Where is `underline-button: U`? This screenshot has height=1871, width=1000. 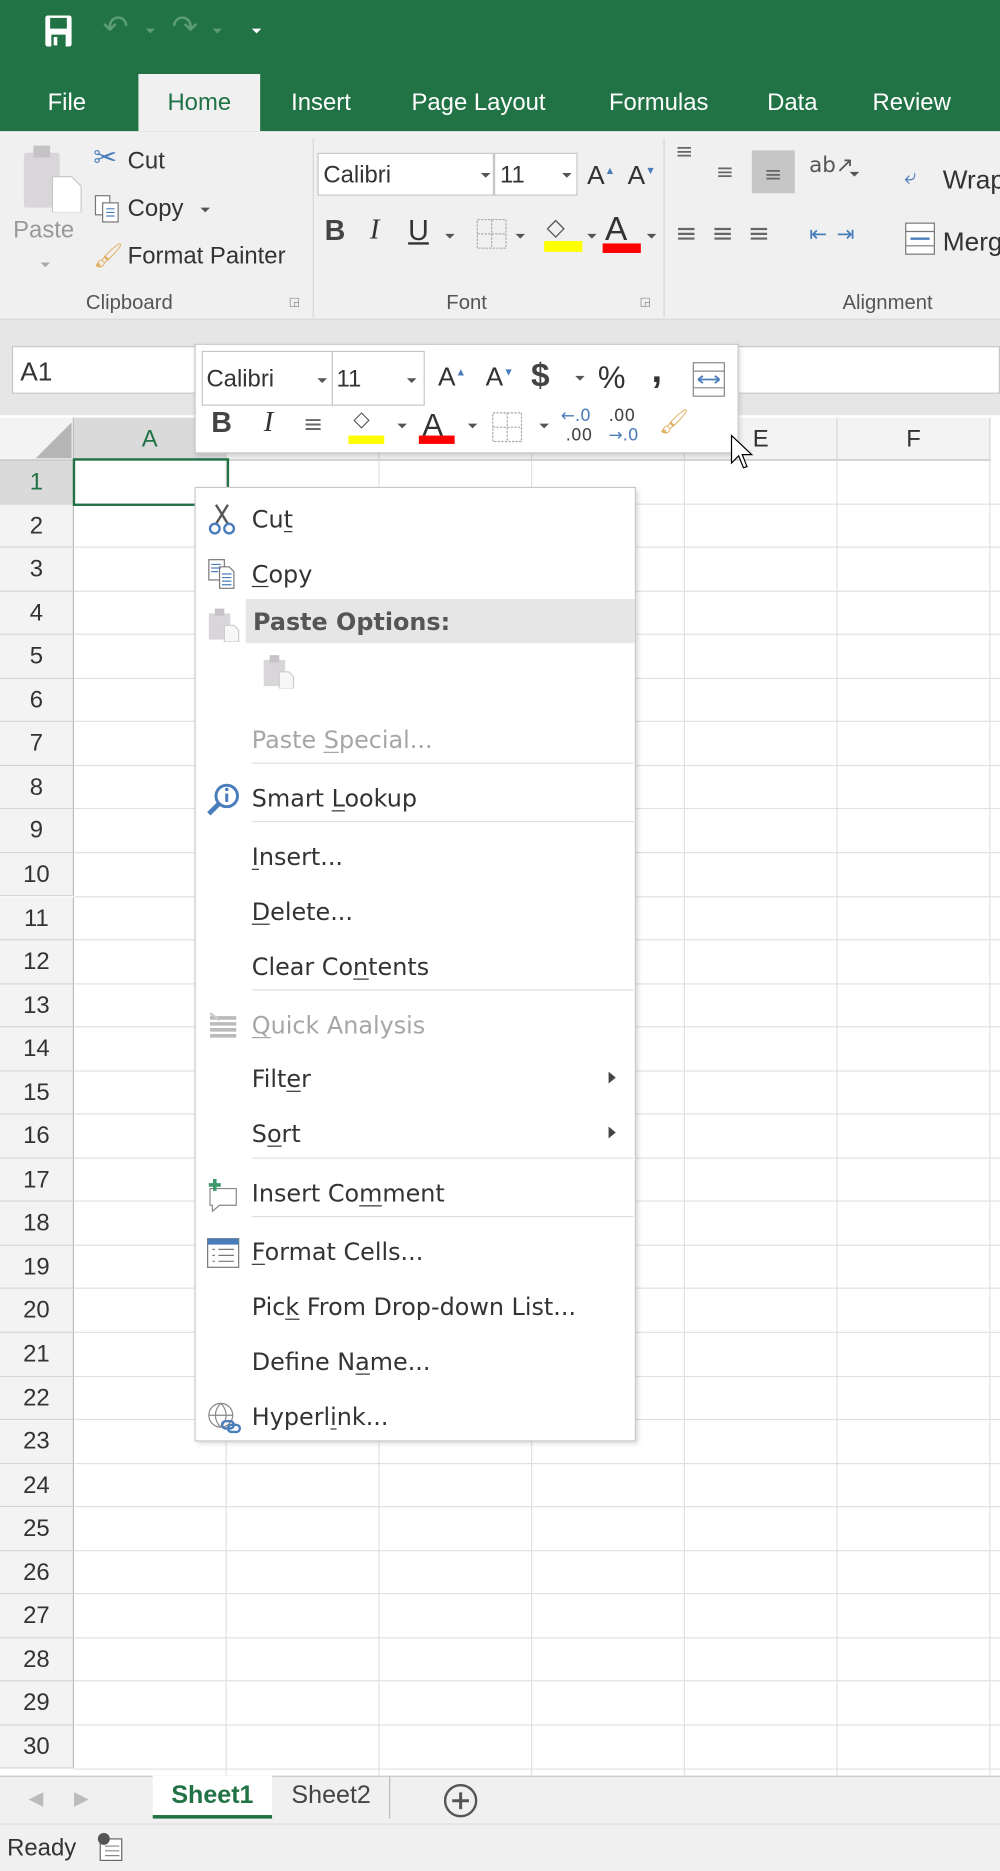 underline-button: U is located at coordinates (418, 231).